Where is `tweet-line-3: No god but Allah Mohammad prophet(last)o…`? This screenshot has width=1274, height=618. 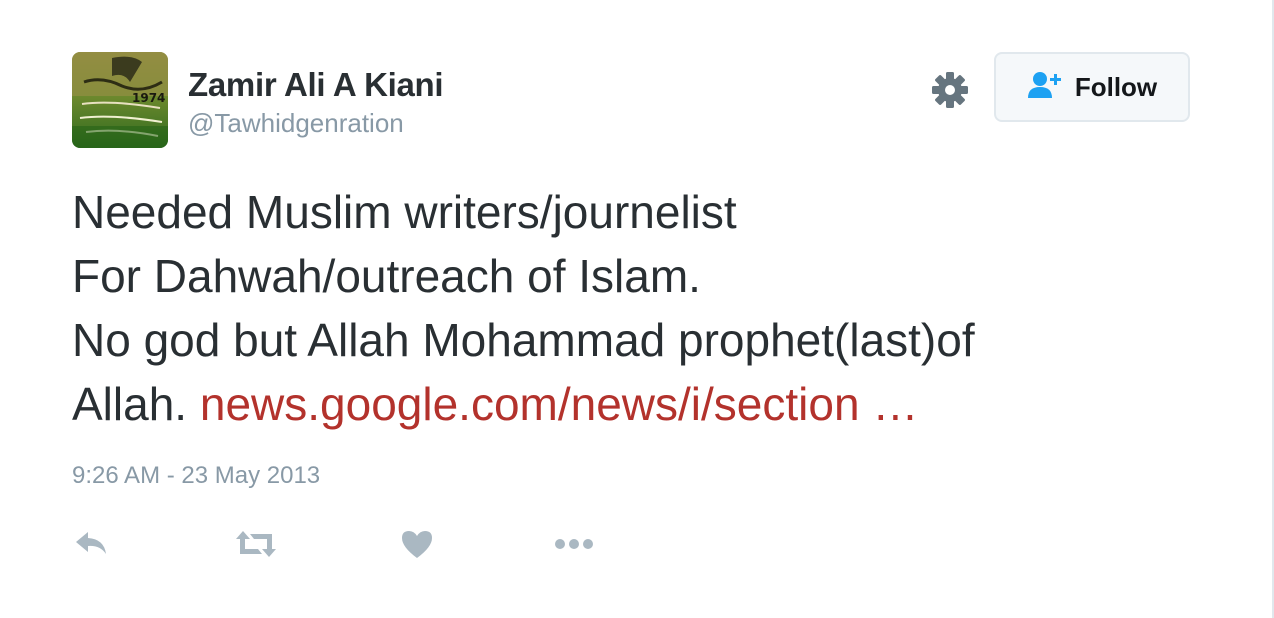
tweet-line-3: No god but Allah Mohammad prophet(last)o… is located at coordinates (523, 340).